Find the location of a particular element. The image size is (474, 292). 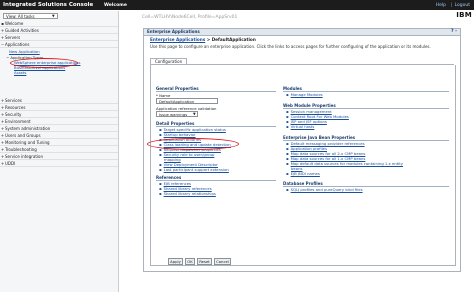

cancel-button: Cancel is located at coordinates (222, 261).